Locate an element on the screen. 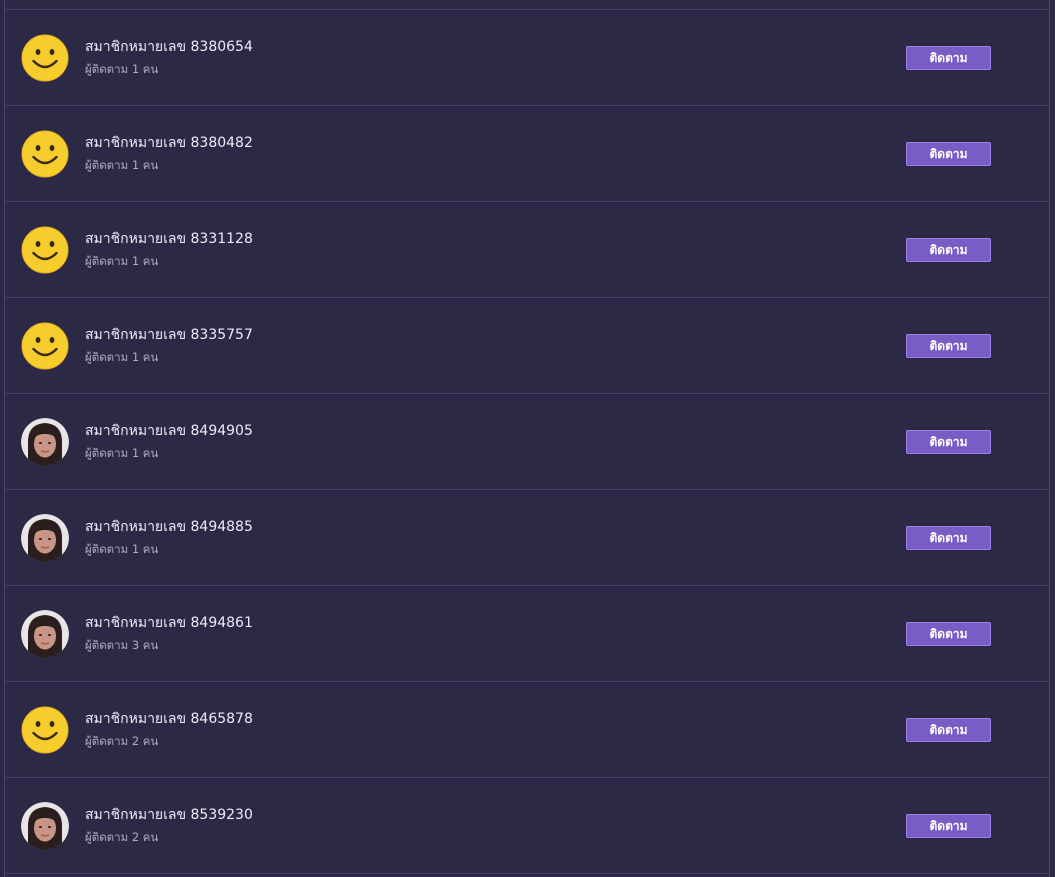 This screenshot has width=1055, height=877. member-name: สมาชิกหมายเลข 8494885 is located at coordinates (169, 527).